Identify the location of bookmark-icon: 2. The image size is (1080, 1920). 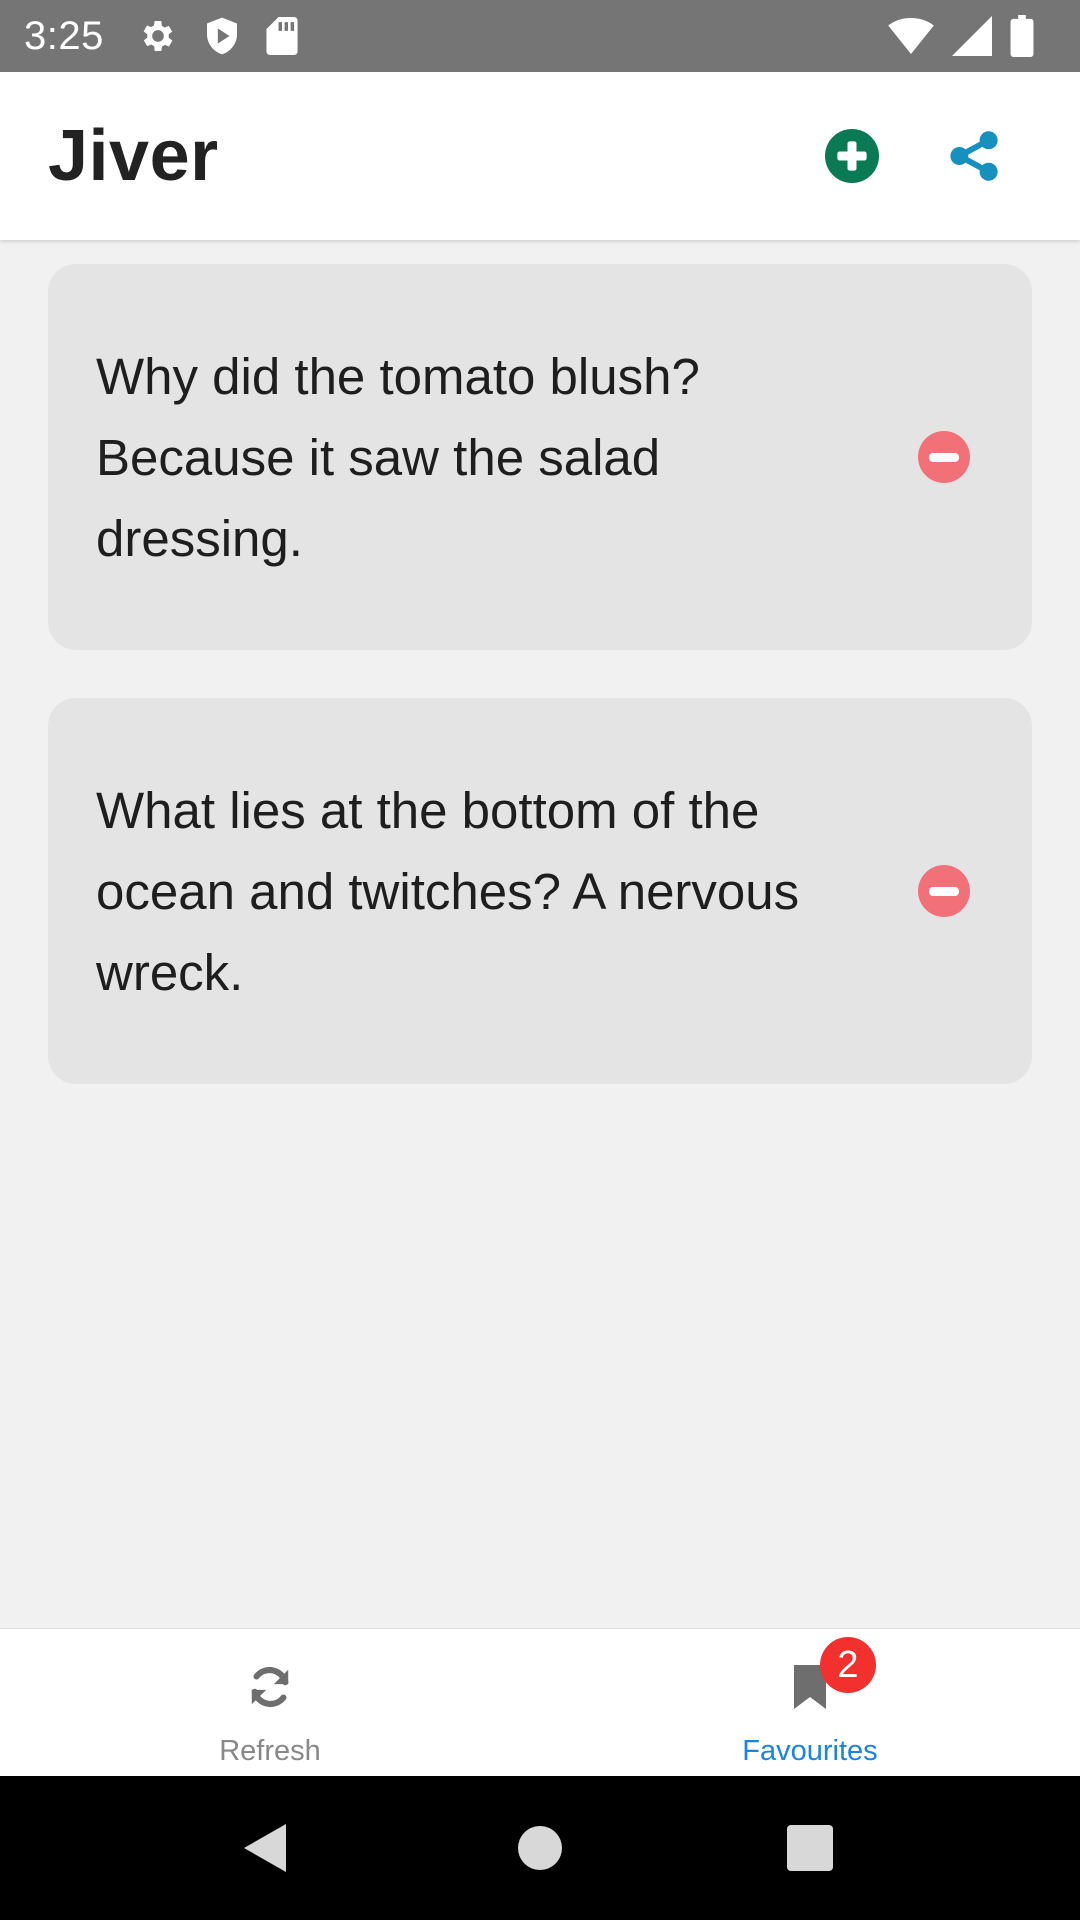
(829, 1676).